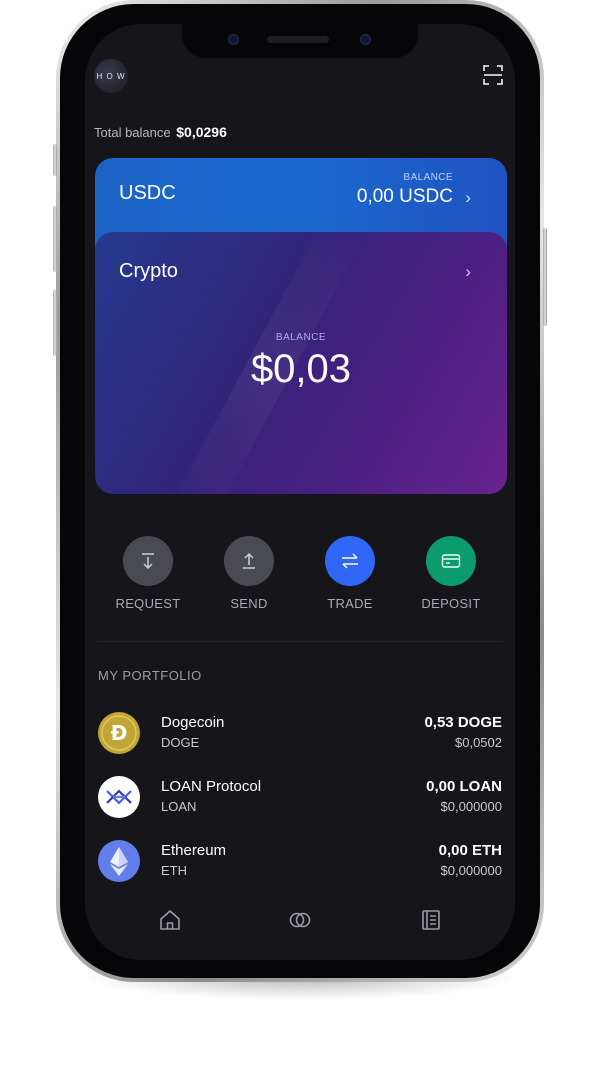 The image size is (600, 1067). I want to click on ethereum-icon, so click(119, 861).